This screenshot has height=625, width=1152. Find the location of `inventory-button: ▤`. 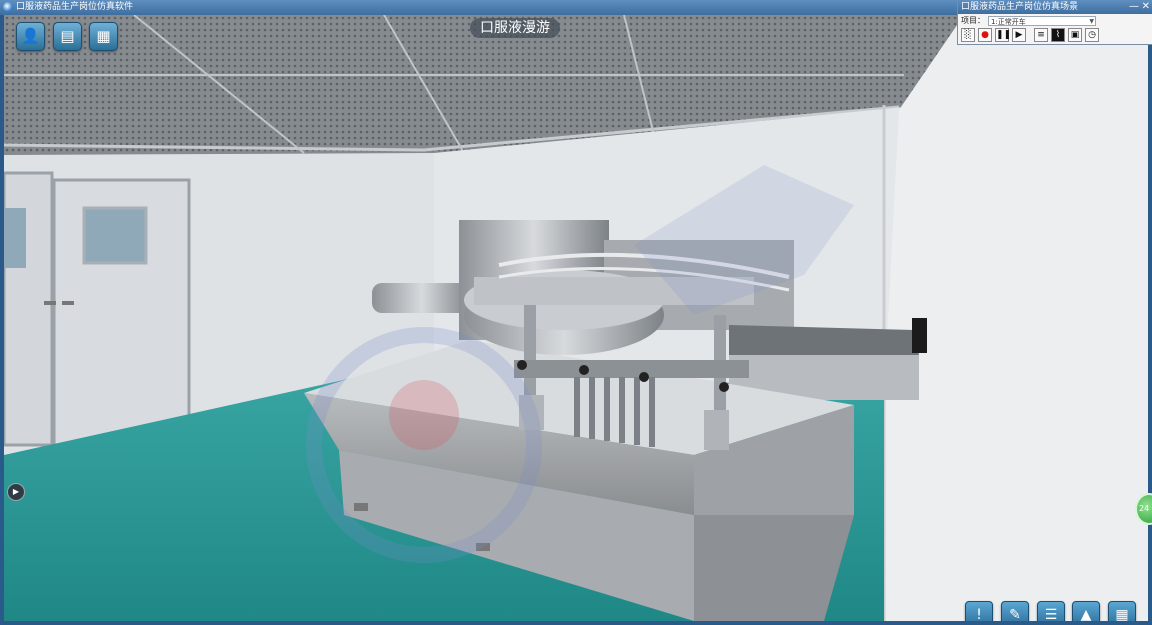

inventory-button: ▤ is located at coordinates (67, 36).